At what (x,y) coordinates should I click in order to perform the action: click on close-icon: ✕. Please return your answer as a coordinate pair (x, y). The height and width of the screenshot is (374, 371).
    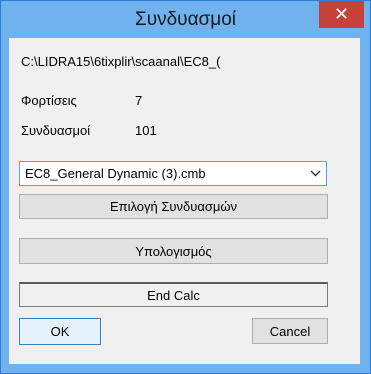
    Looking at the image, I should click on (341, 14).